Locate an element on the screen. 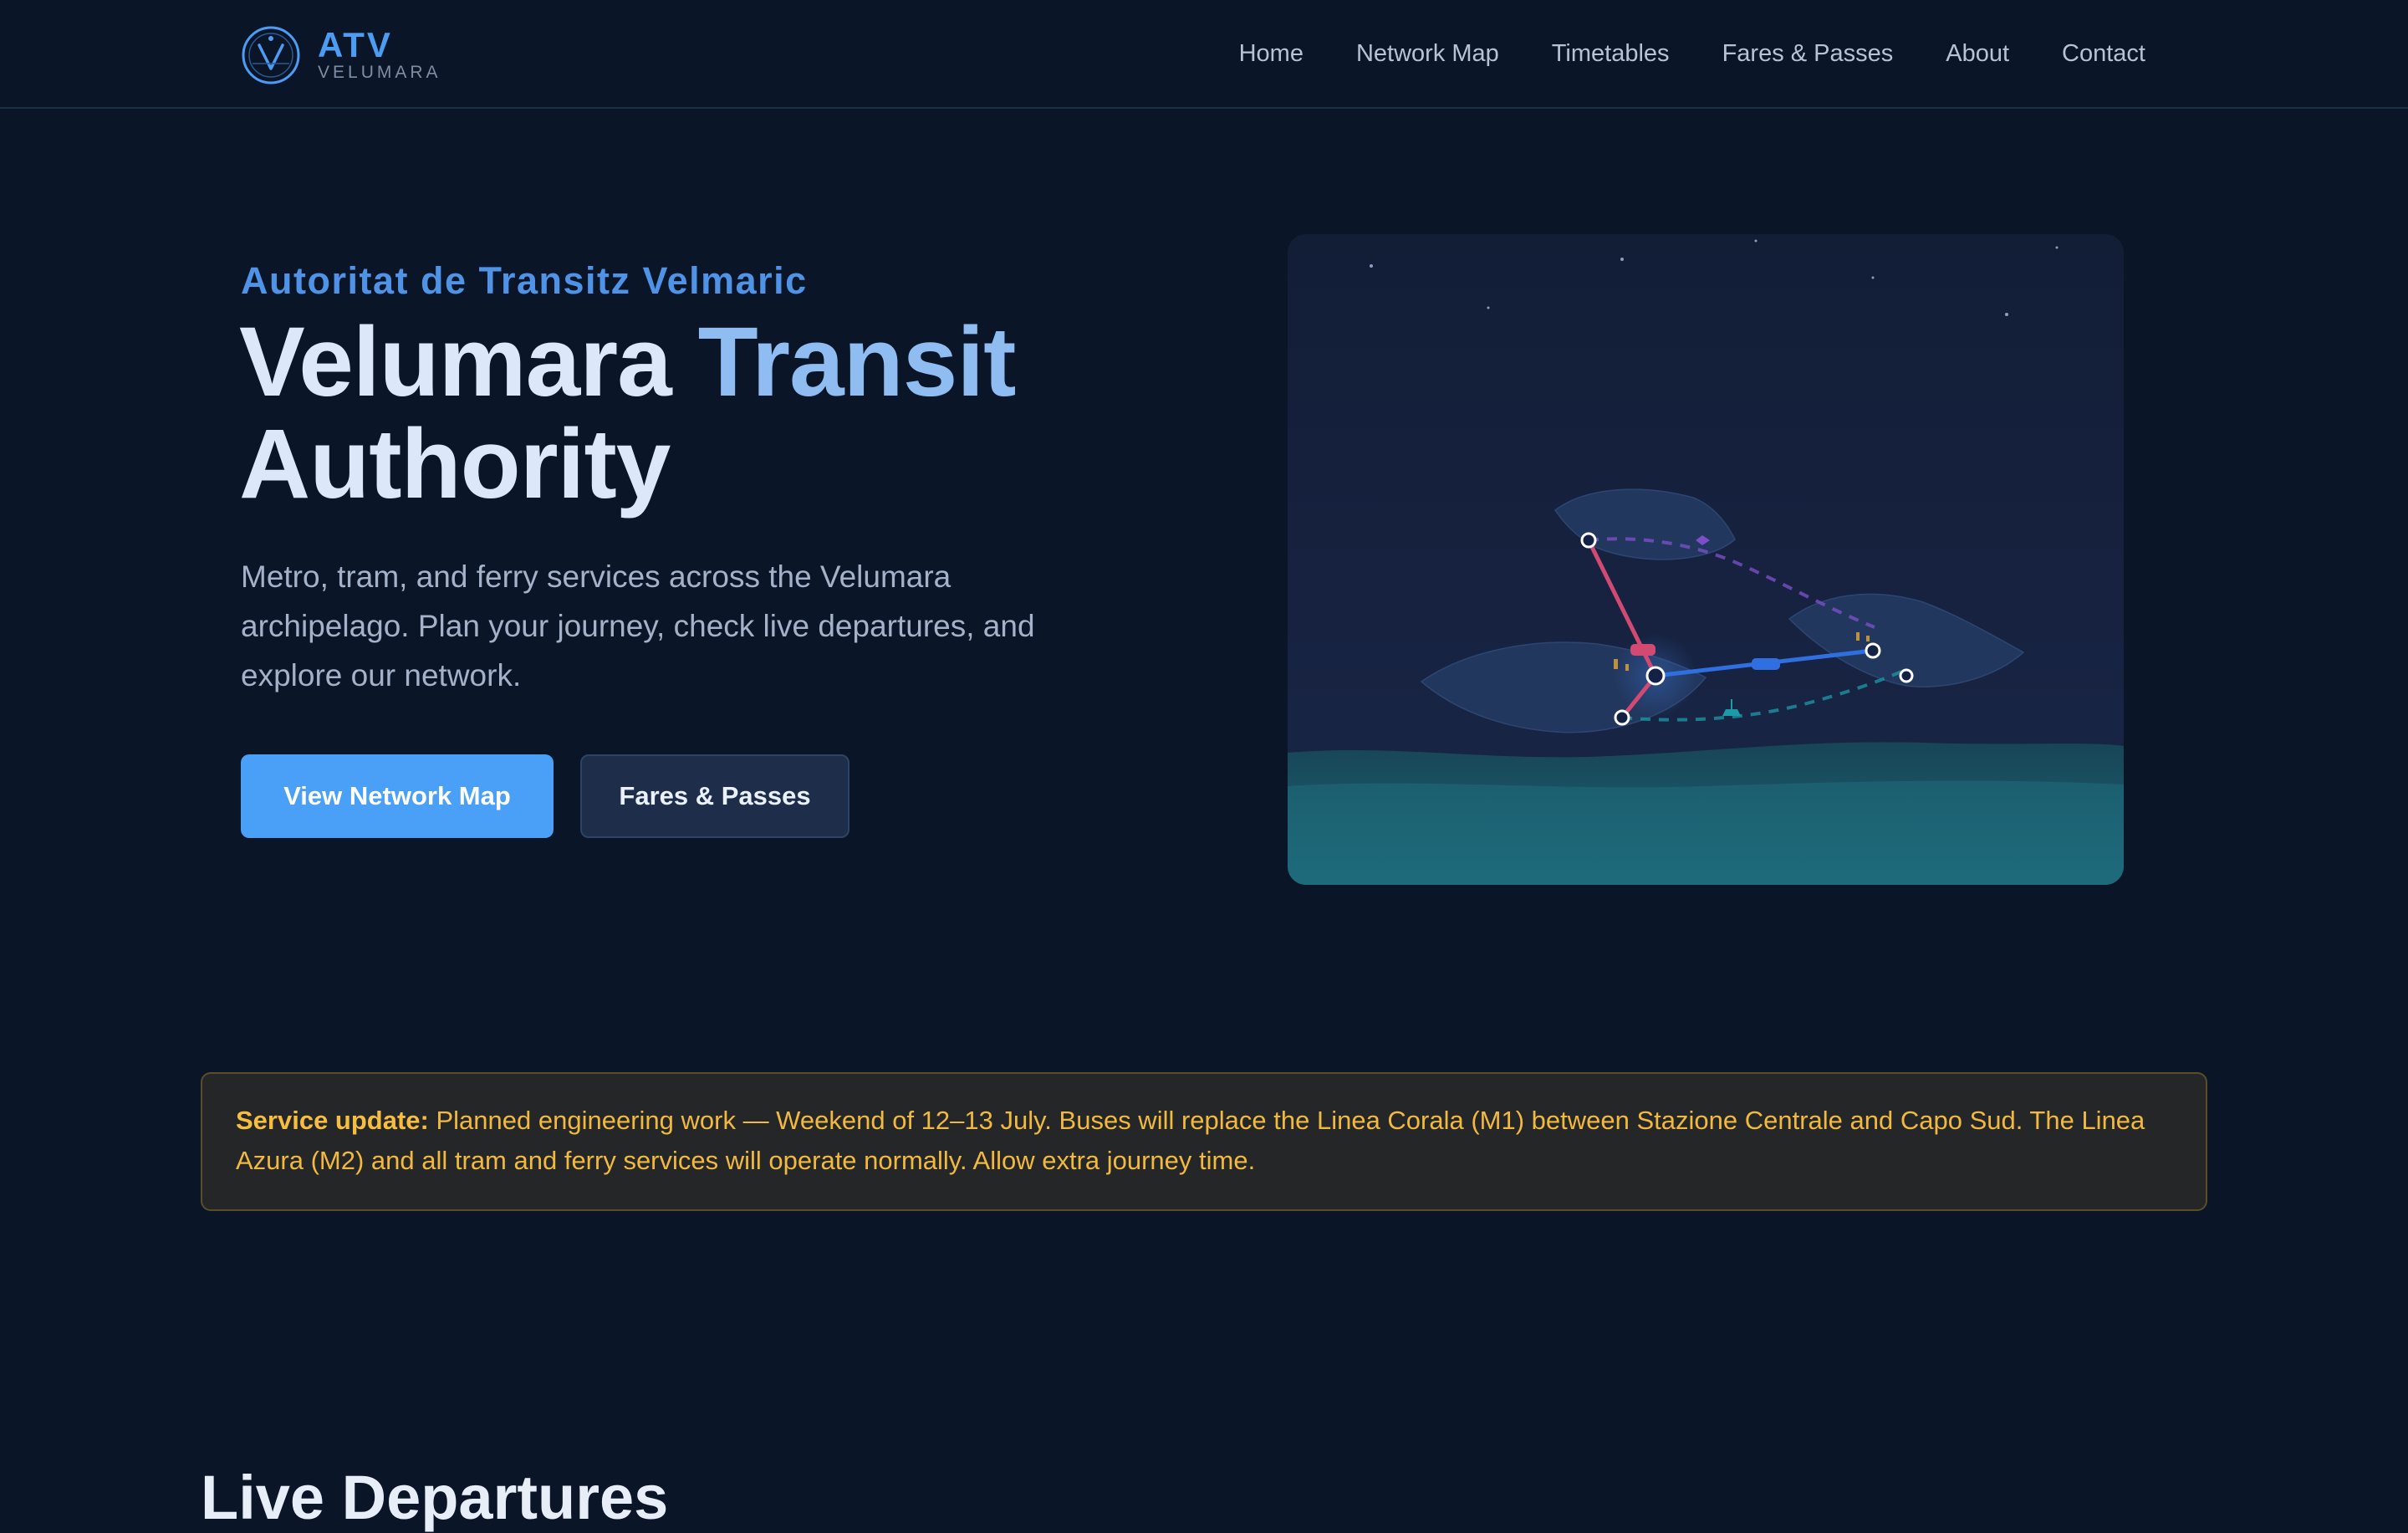 This screenshot has height=1533, width=2408. hero-title-word-transit: Transit is located at coordinates (857, 362).